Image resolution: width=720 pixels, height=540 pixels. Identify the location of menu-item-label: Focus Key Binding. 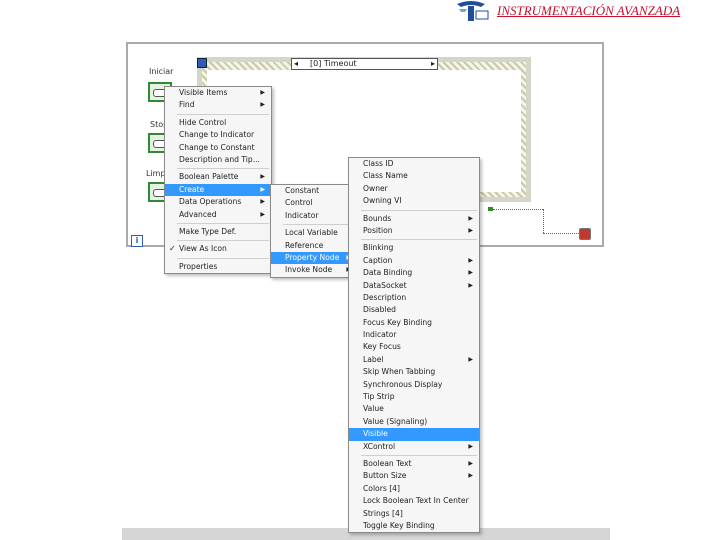
(397, 322).